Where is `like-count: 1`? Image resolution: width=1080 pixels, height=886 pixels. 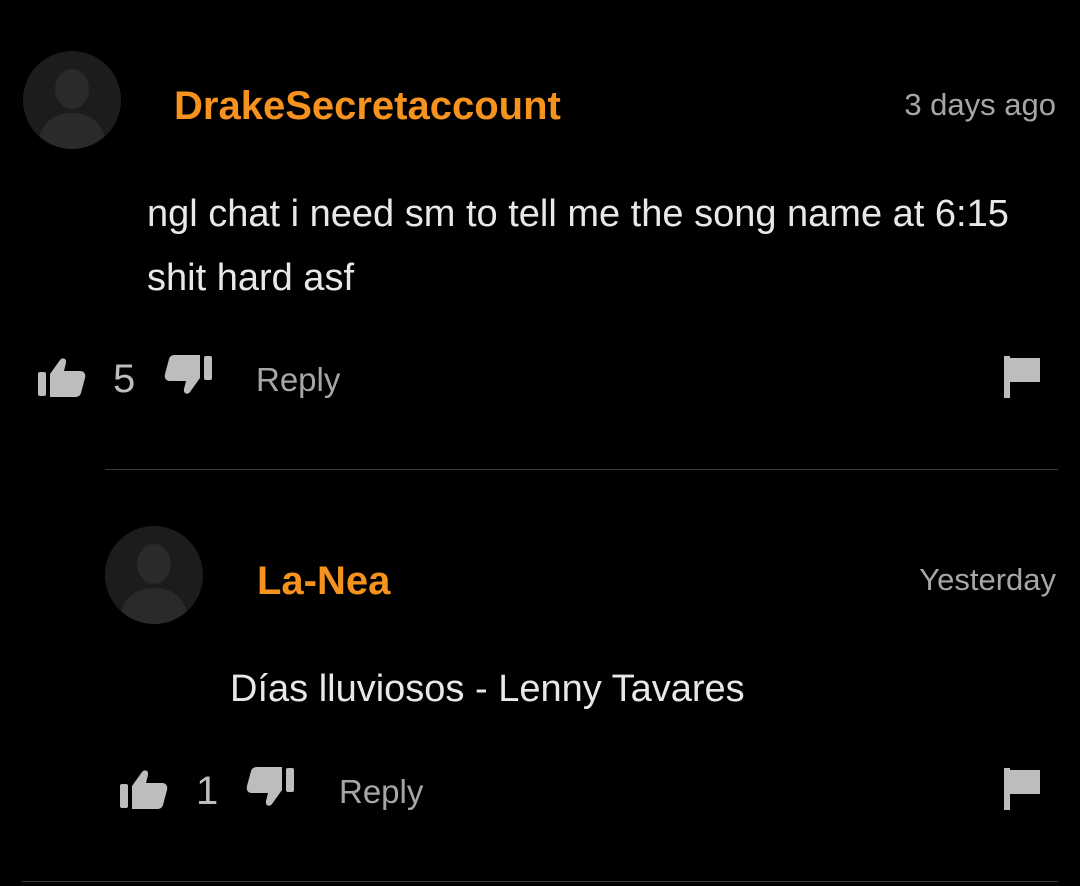 like-count: 1 is located at coordinates (207, 791).